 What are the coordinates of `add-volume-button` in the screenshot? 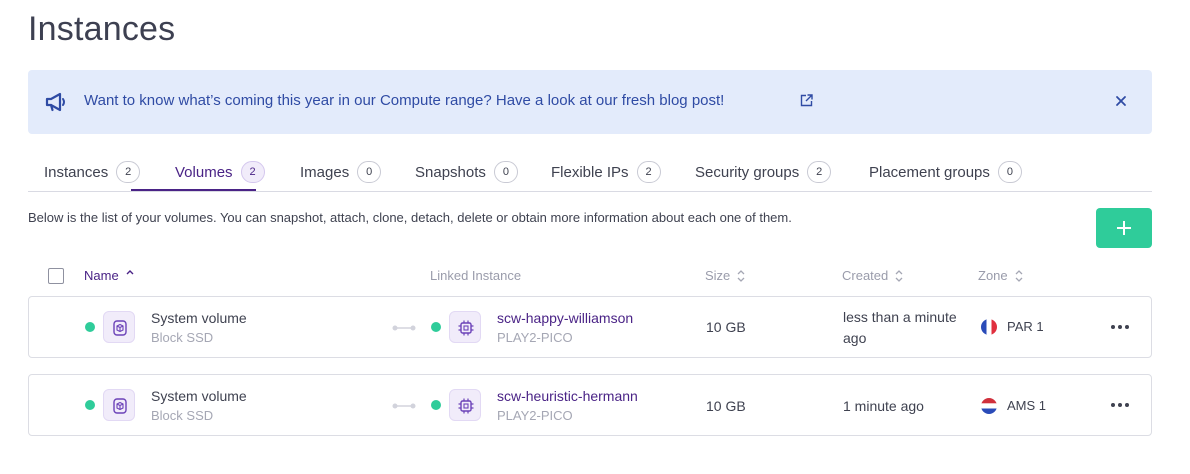 It's located at (1124, 228).